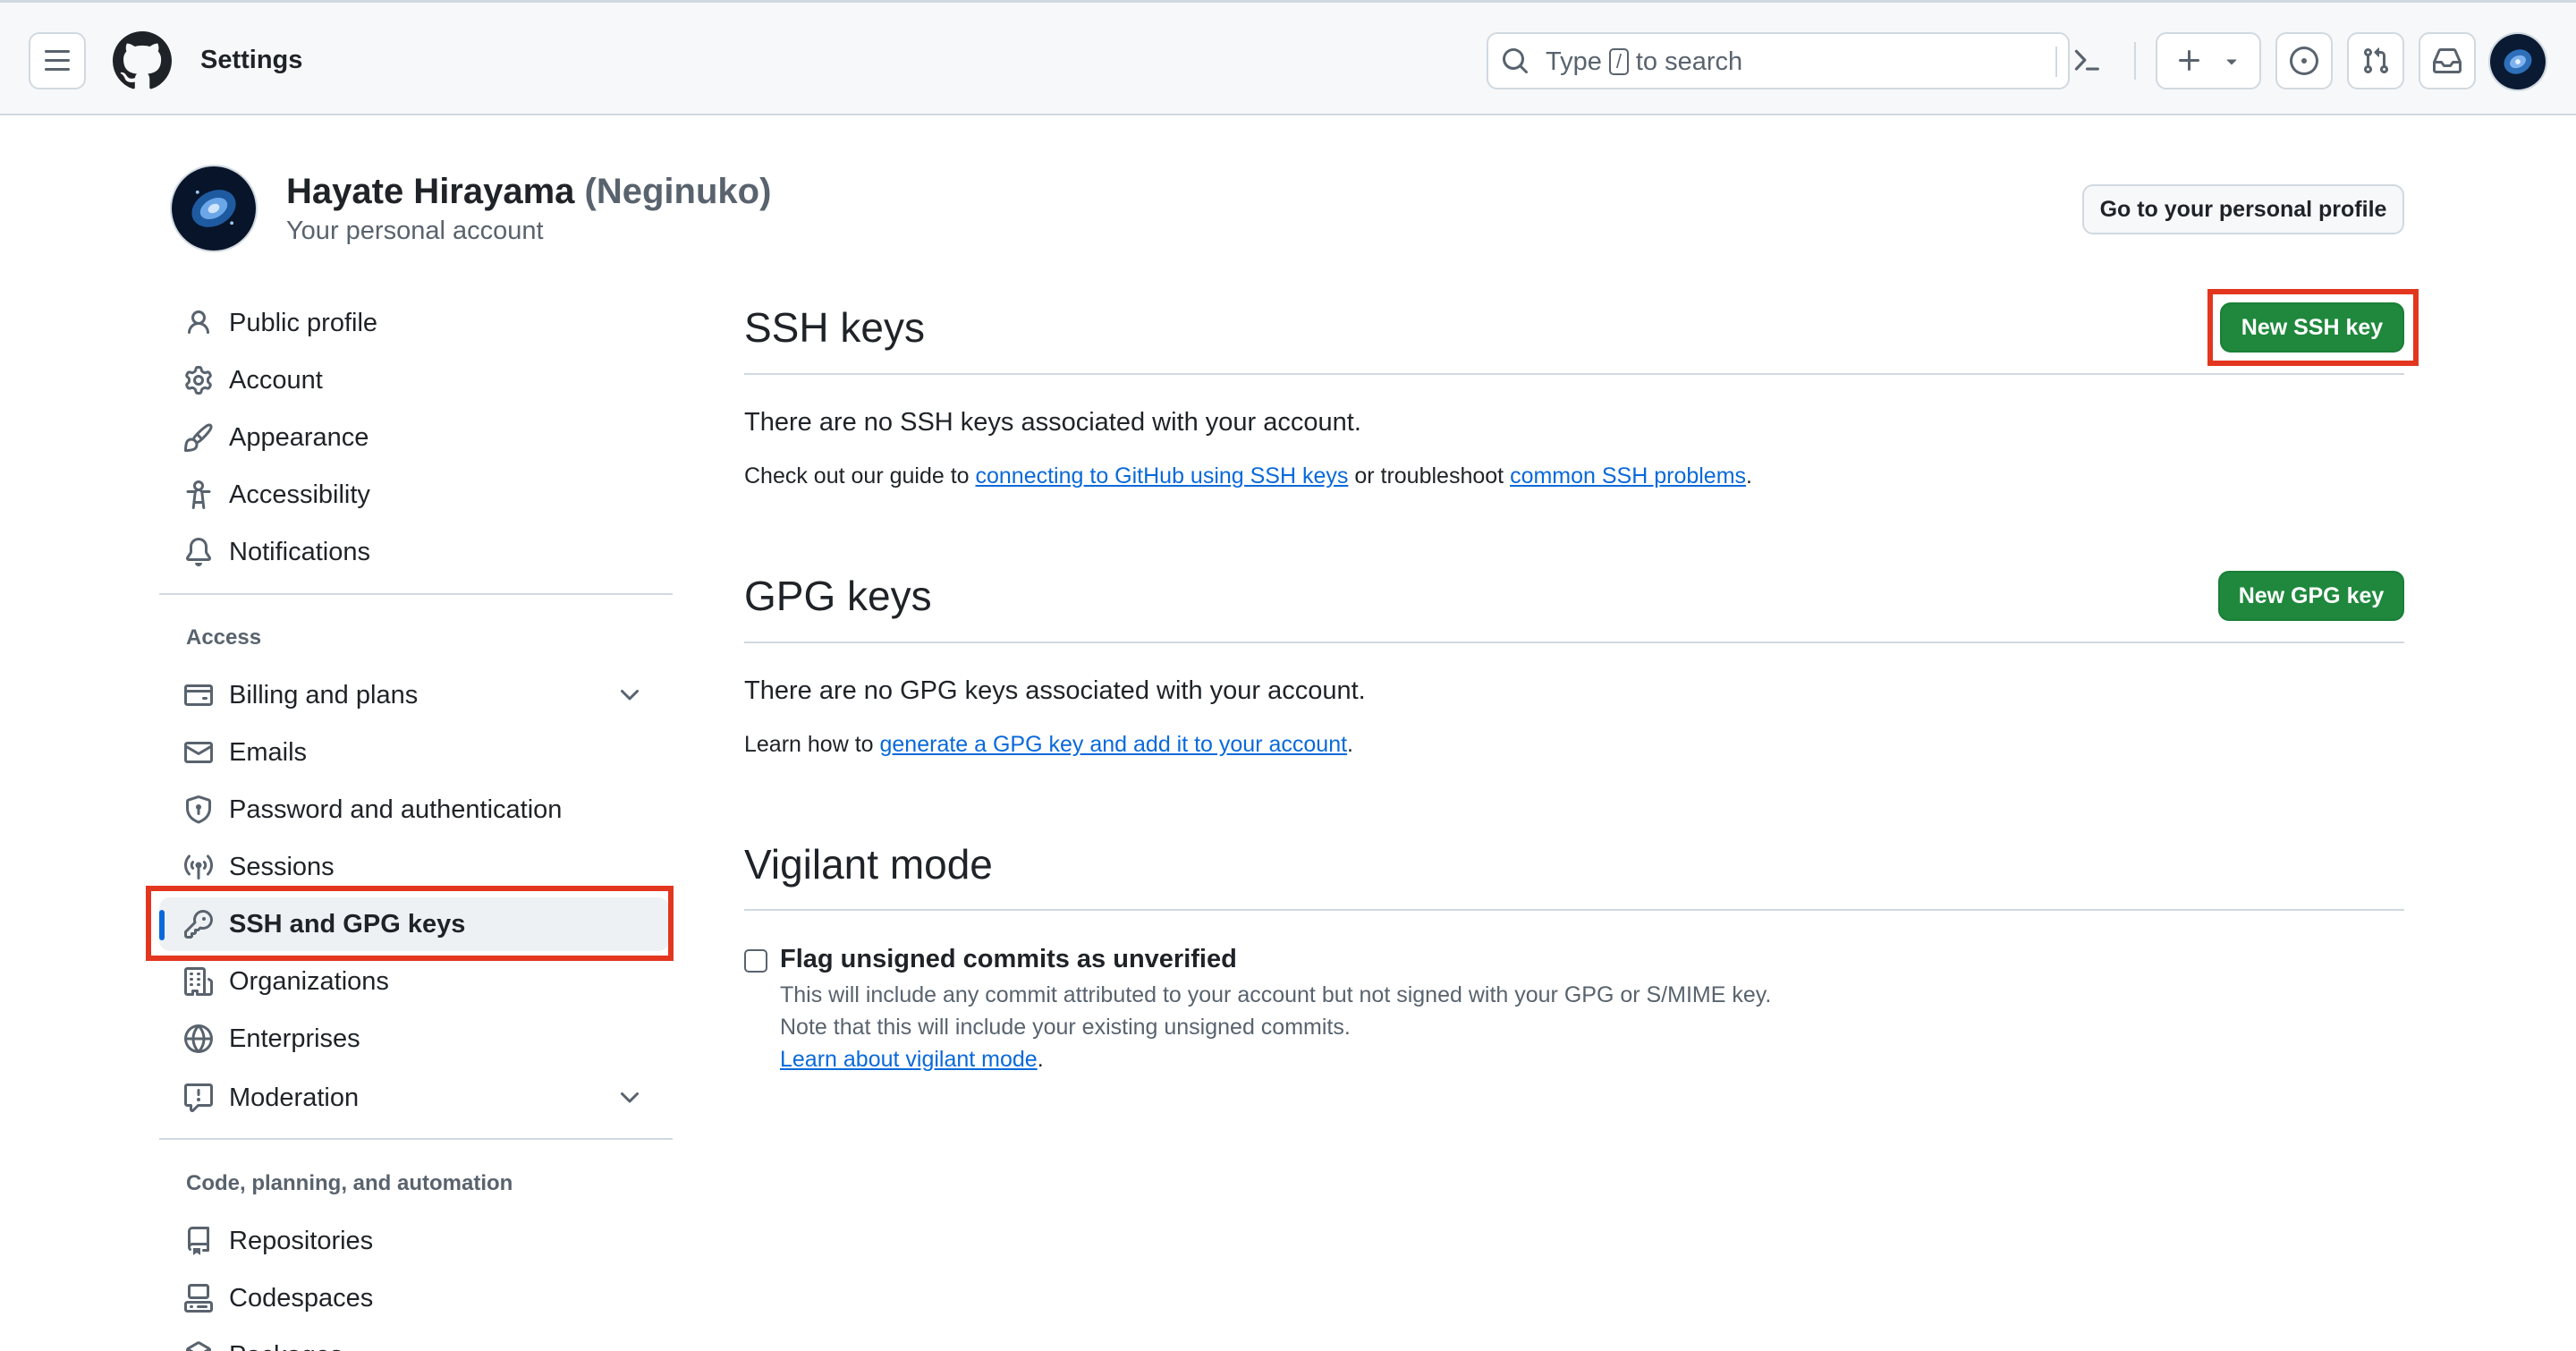  Describe the element at coordinates (396, 809) in the screenshot. I see `sidebar-item-label: Password and authentication` at that location.